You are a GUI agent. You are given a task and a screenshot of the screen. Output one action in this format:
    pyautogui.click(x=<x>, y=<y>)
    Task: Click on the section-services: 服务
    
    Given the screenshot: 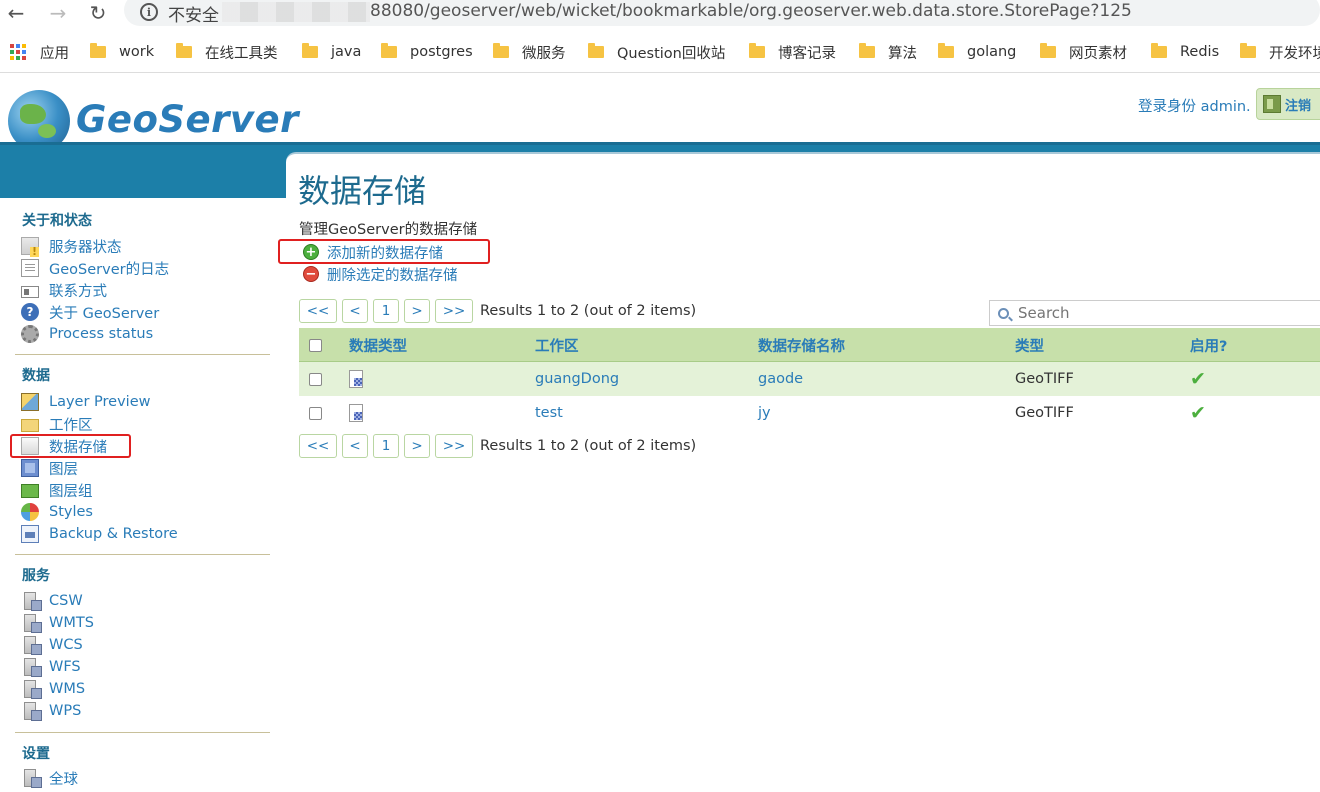 What is the action you would take?
    pyautogui.click(x=36, y=576)
    